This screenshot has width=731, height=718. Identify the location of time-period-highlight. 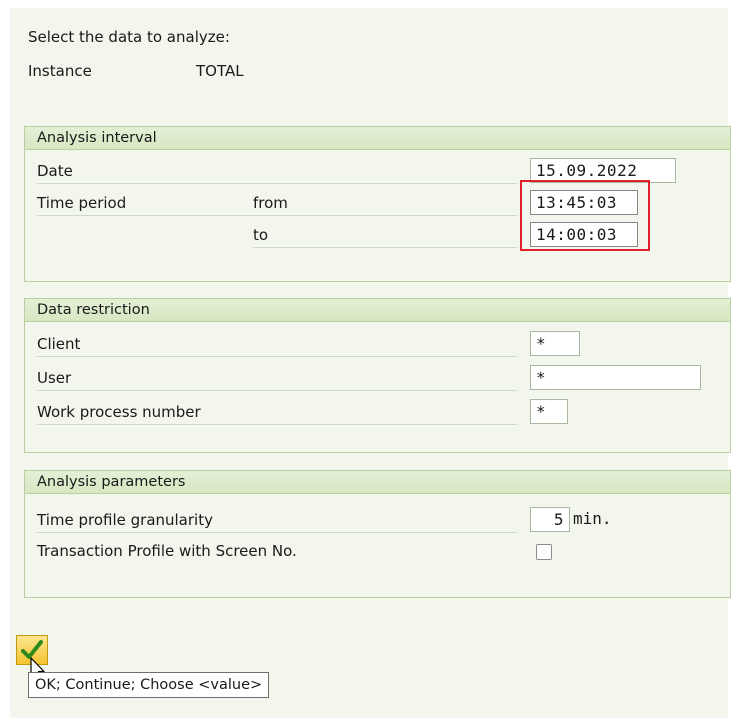
(585, 215).